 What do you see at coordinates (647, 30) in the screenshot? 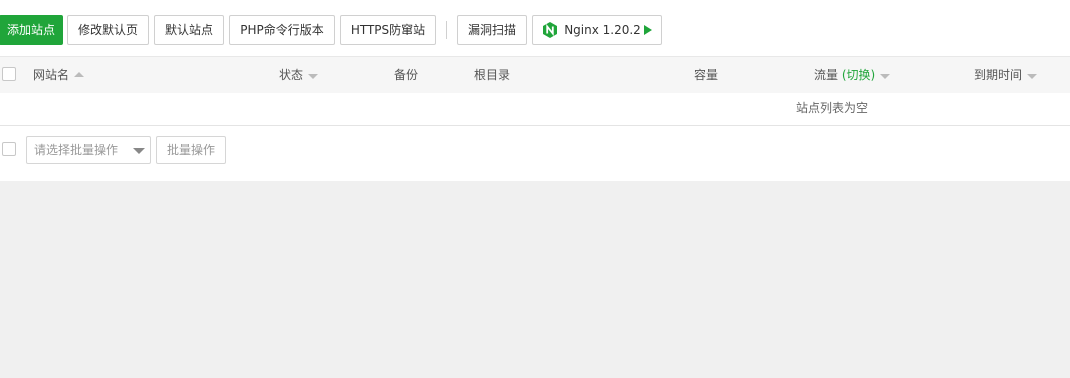
I see `play-icon` at bounding box center [647, 30].